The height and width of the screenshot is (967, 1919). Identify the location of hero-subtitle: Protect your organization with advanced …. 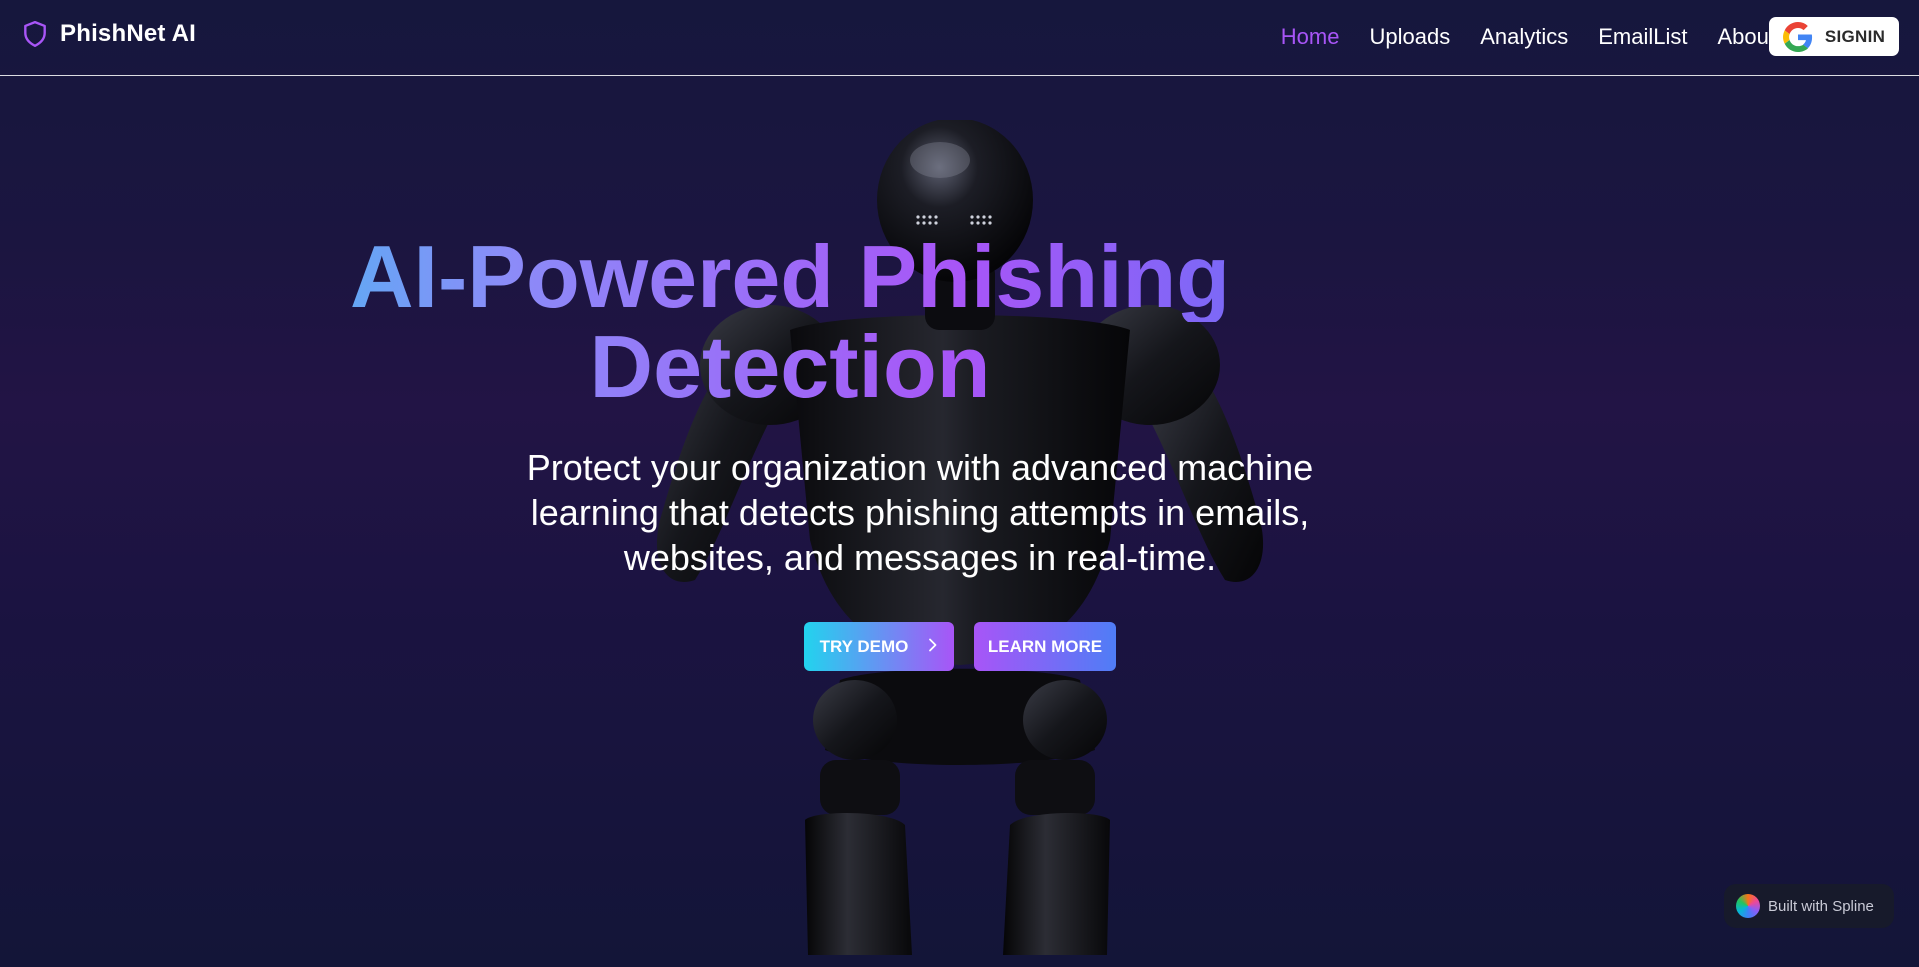
(960, 512).